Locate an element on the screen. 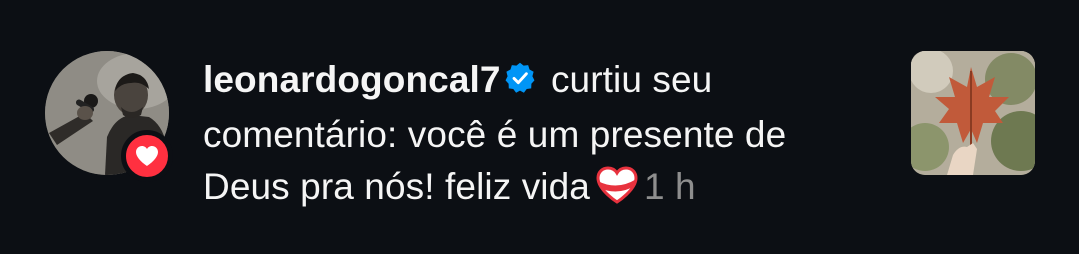 The height and width of the screenshot is (254, 1079). heart-icon is located at coordinates (147, 156).